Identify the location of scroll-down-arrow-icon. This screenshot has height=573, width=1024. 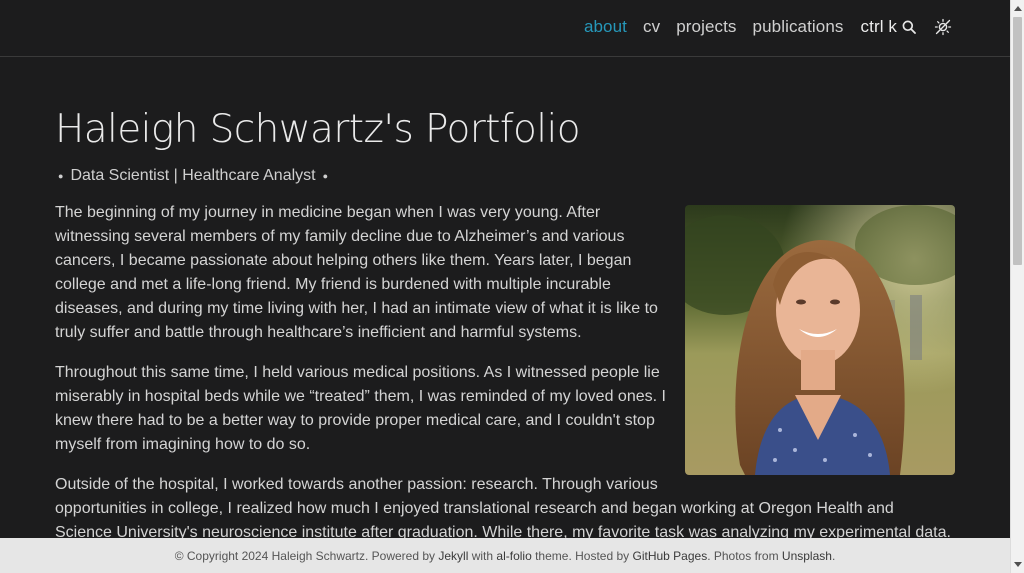
(1018, 564).